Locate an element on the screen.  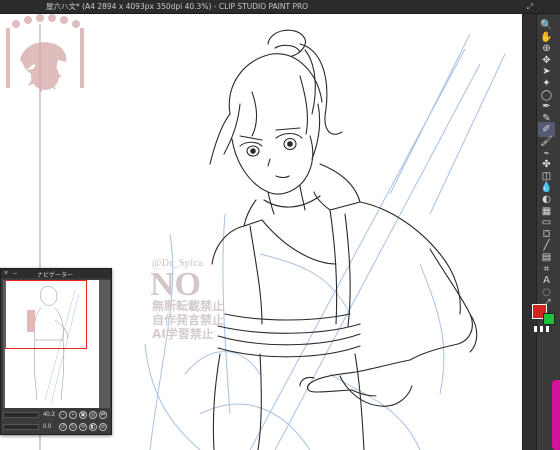
rotate-left-icon: ↺ is located at coordinates (63, 427).